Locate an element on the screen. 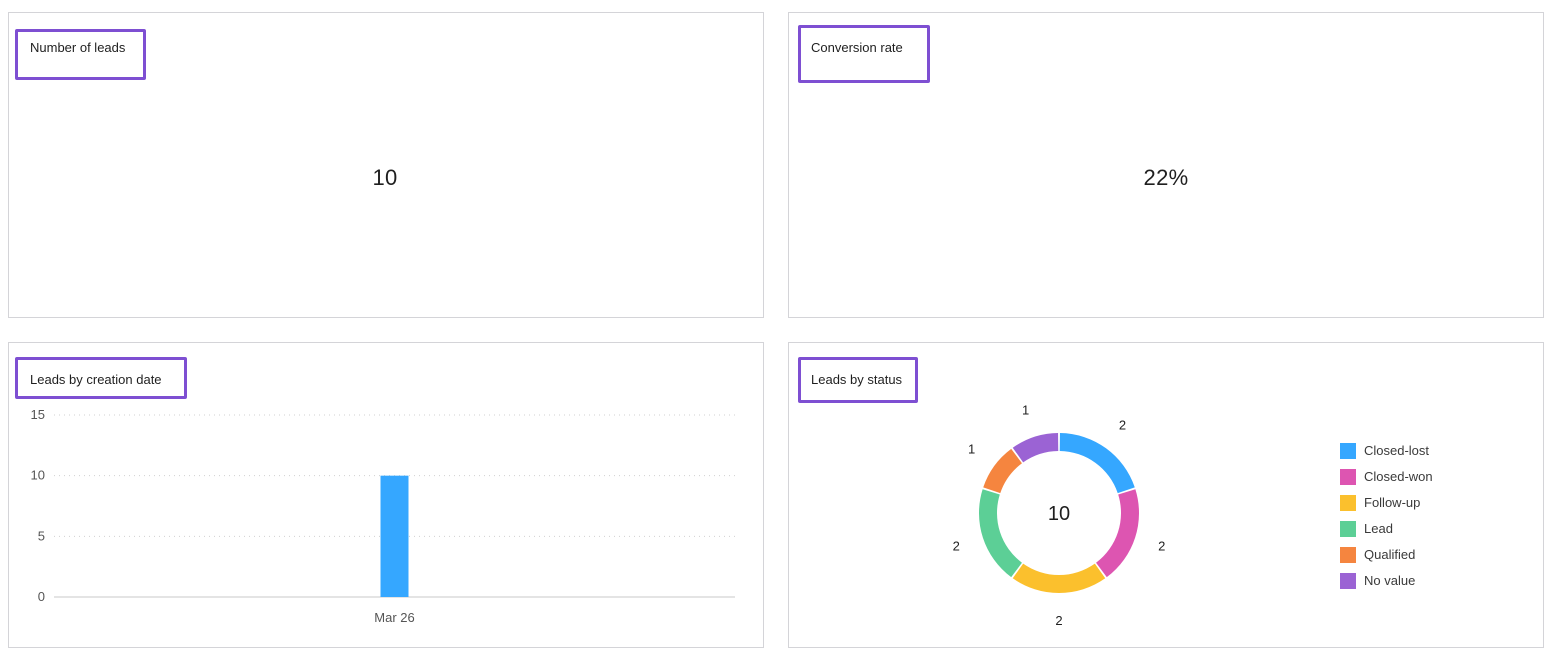  leads-by-status-chart: 2 2 2 2 1 1 10 is located at coordinates (1059, 515).